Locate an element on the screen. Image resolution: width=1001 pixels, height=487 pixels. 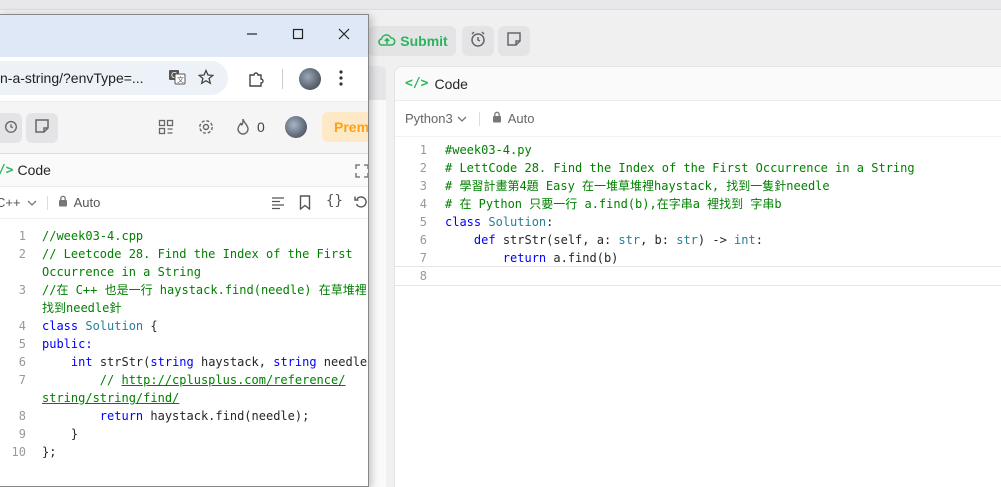
maximize-button is located at coordinates (298, 36).